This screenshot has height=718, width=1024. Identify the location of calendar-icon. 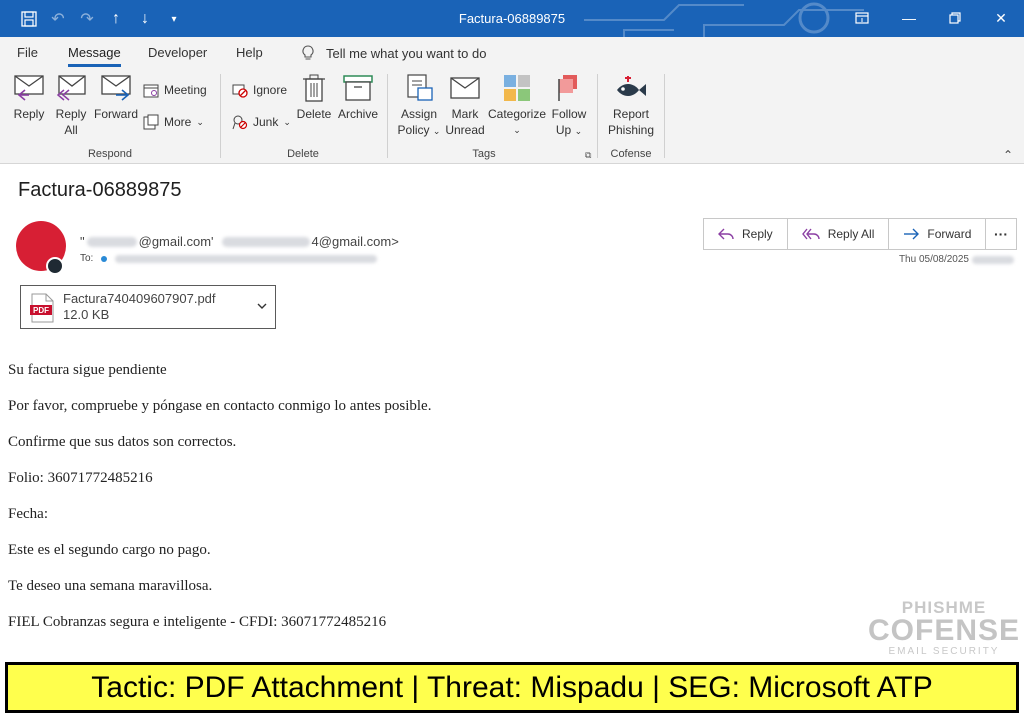
(151, 91).